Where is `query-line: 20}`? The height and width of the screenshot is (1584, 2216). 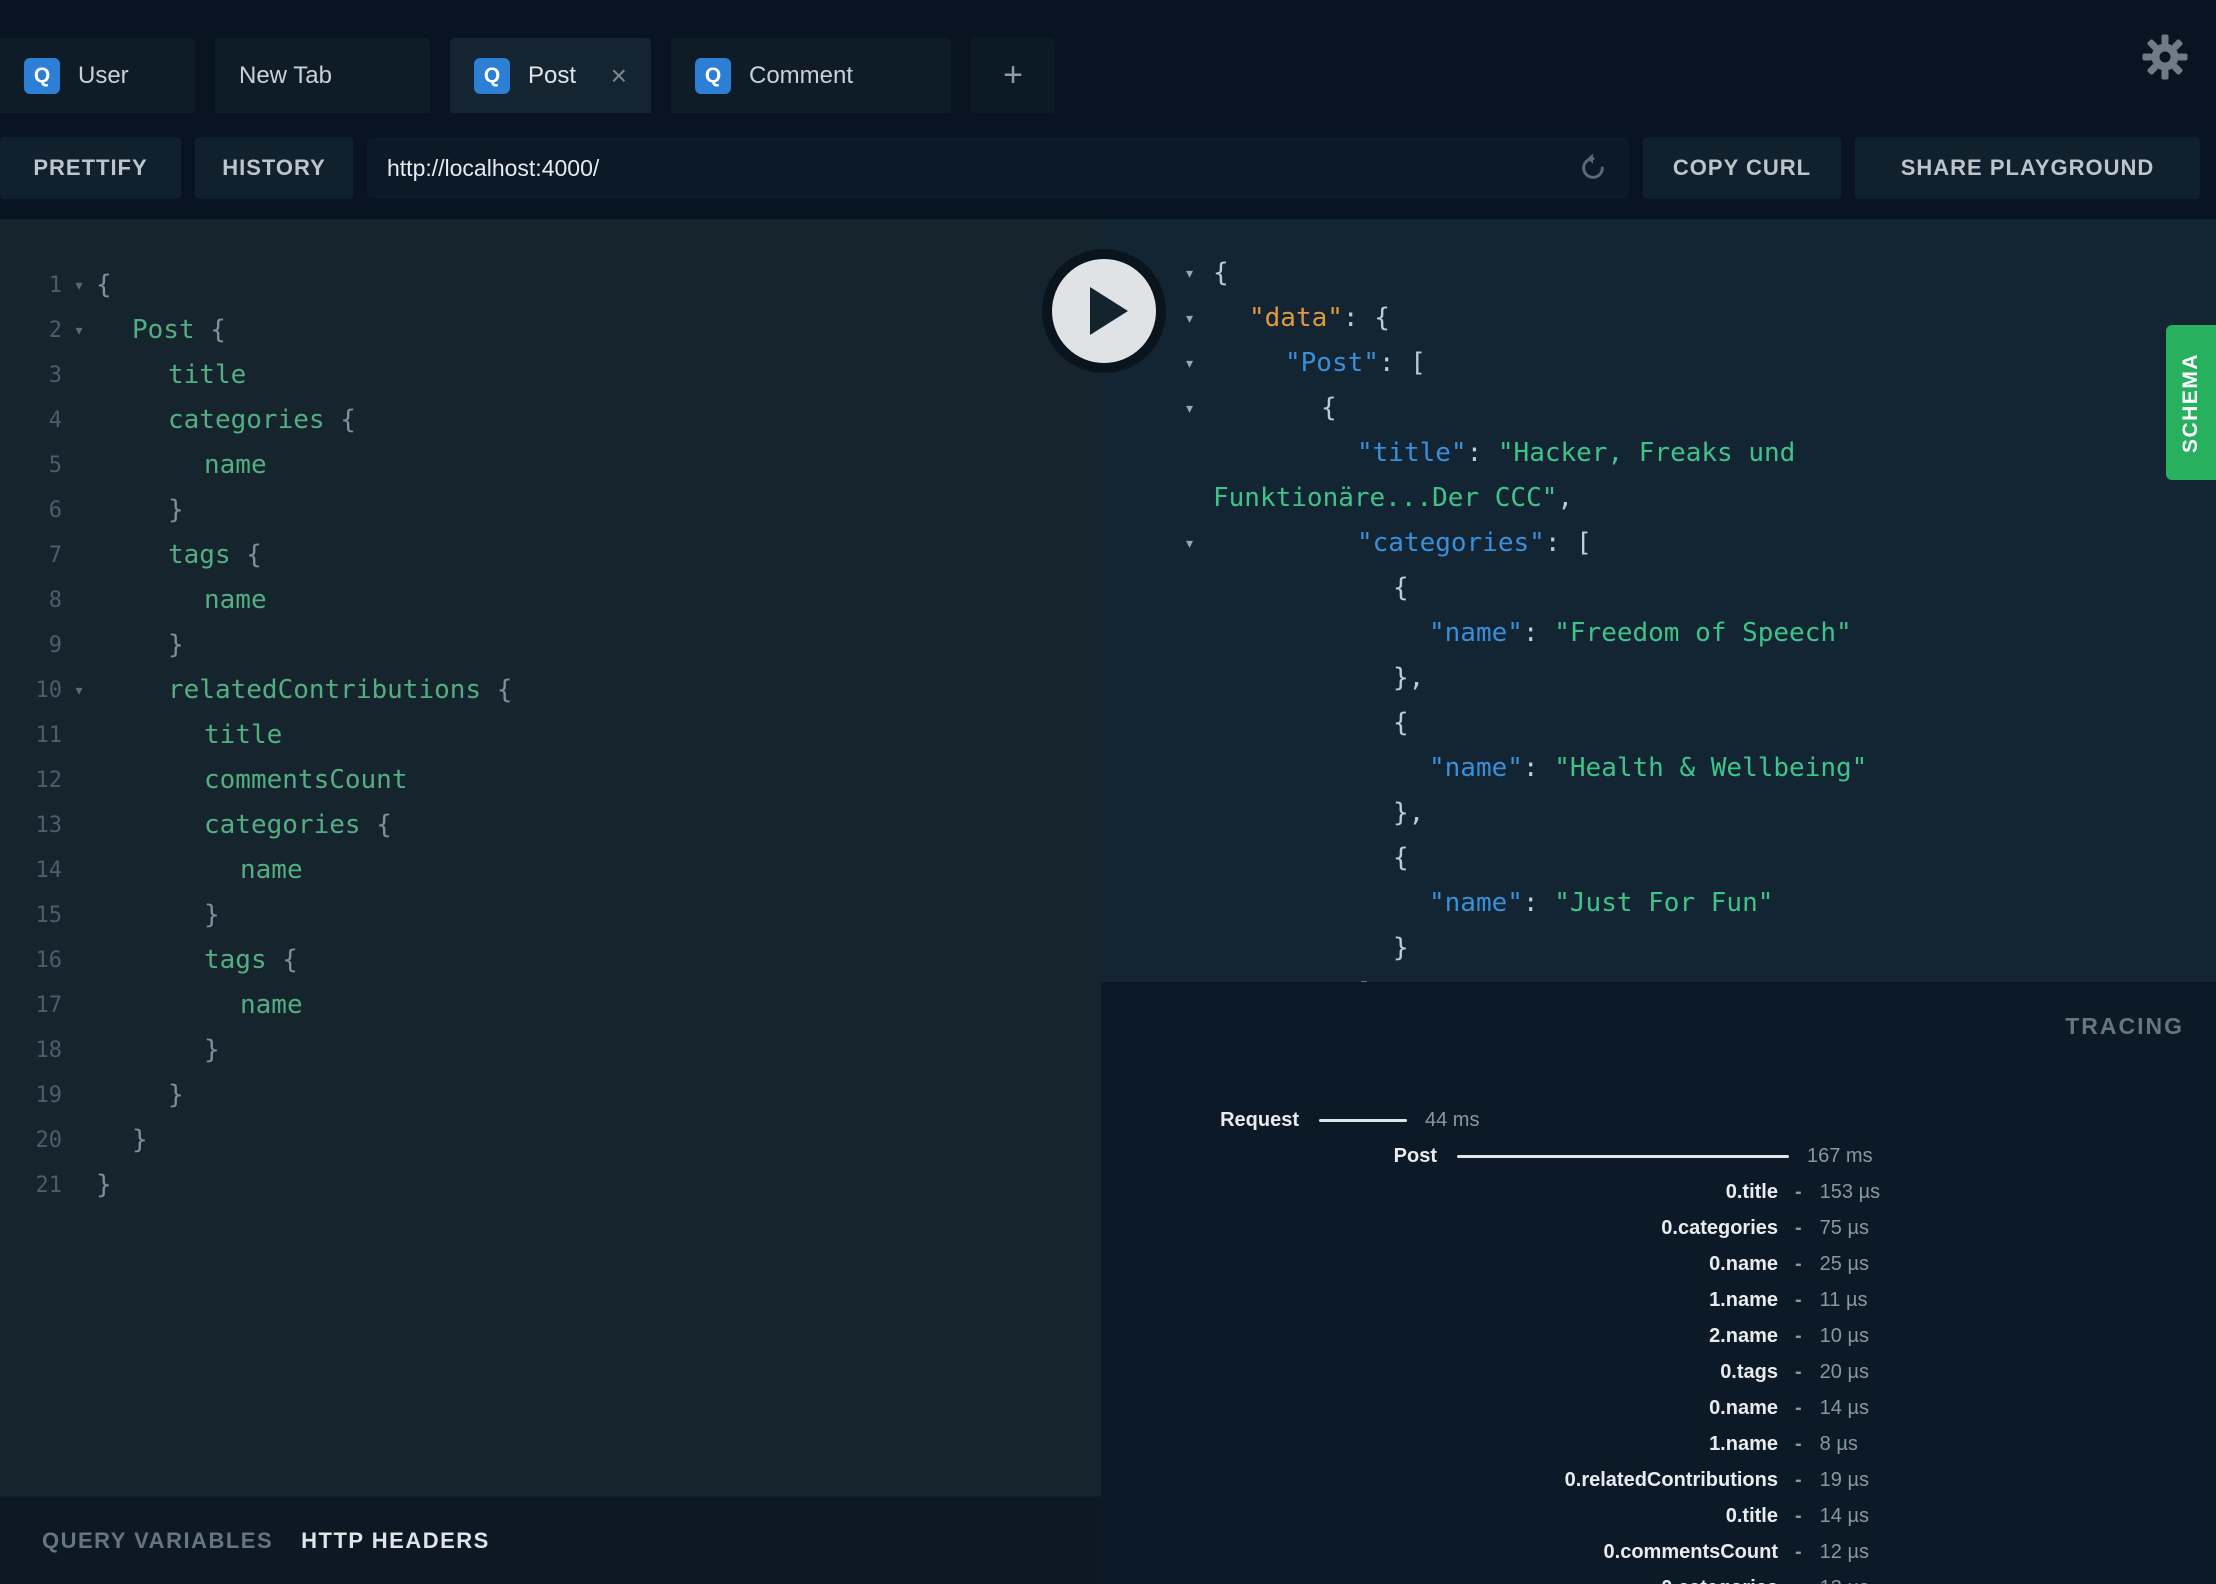 query-line: 20} is located at coordinates (550, 1140).